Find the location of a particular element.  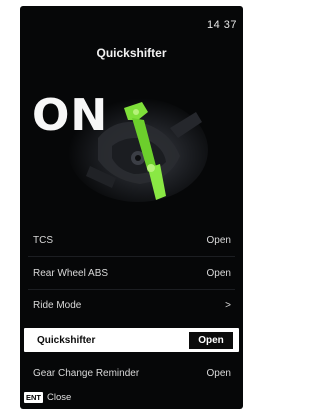

ent-key-badge: ENT is located at coordinates (33, 397).